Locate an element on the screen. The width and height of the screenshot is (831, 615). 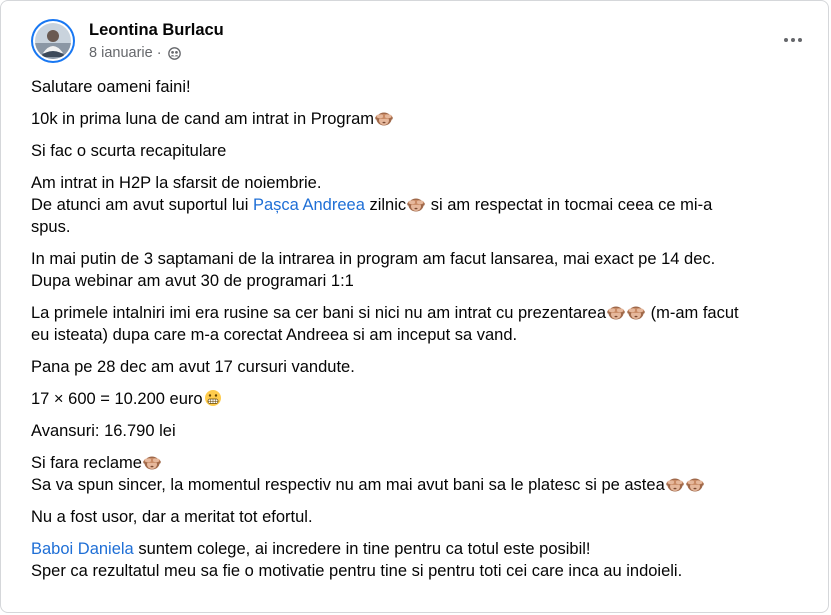
avatar-photo-icon is located at coordinates (53, 41).